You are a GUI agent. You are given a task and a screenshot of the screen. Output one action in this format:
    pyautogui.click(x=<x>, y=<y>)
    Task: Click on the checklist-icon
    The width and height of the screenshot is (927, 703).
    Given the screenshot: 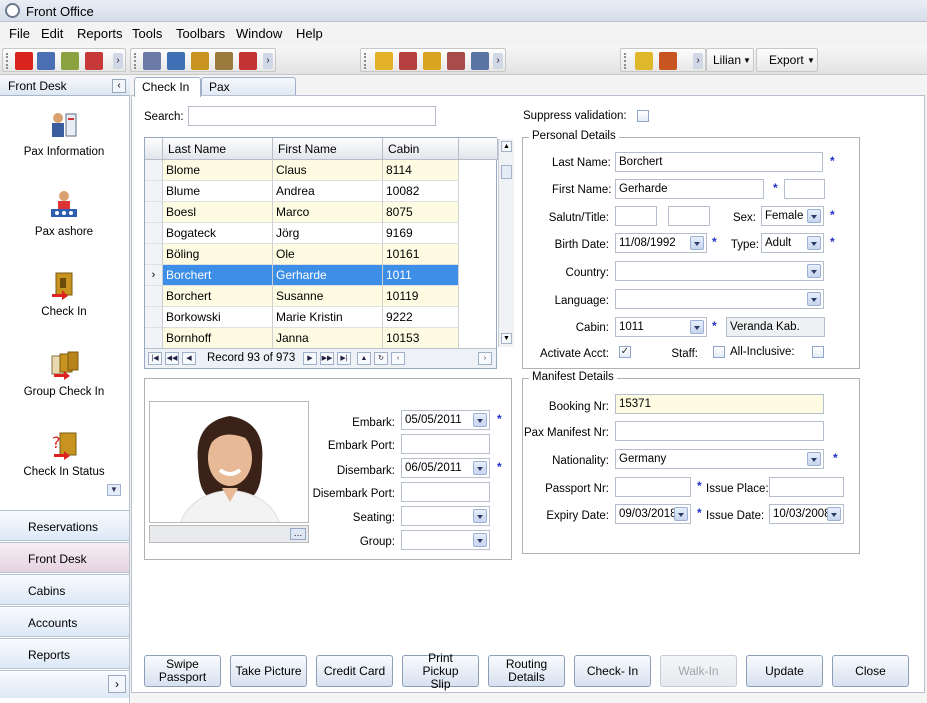 What is the action you would take?
    pyautogui.click(x=456, y=61)
    